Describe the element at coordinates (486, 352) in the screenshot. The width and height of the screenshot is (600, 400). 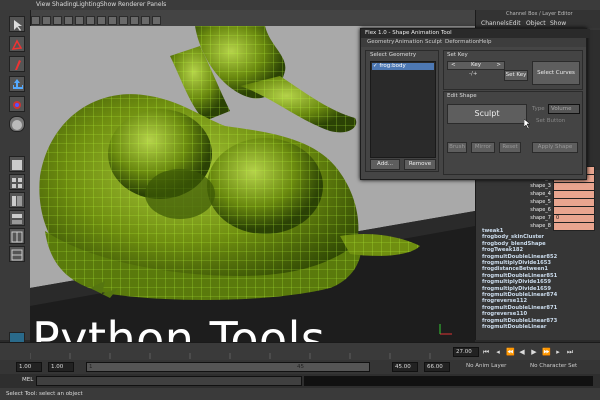
I see `go-start-icon: ⏮` at that location.